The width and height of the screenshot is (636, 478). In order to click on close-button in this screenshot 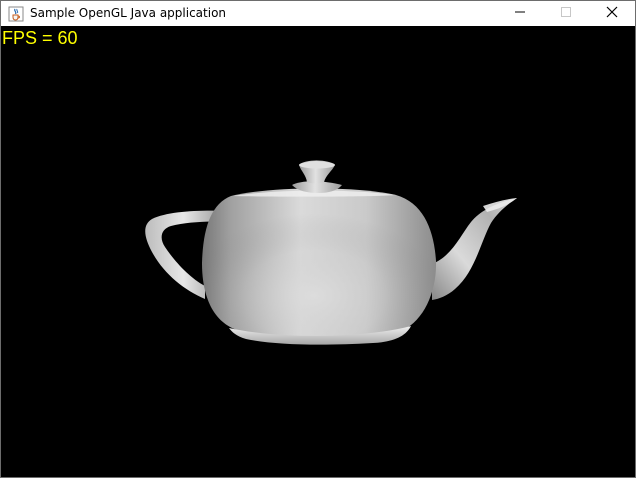, I will do `click(612, 13)`.